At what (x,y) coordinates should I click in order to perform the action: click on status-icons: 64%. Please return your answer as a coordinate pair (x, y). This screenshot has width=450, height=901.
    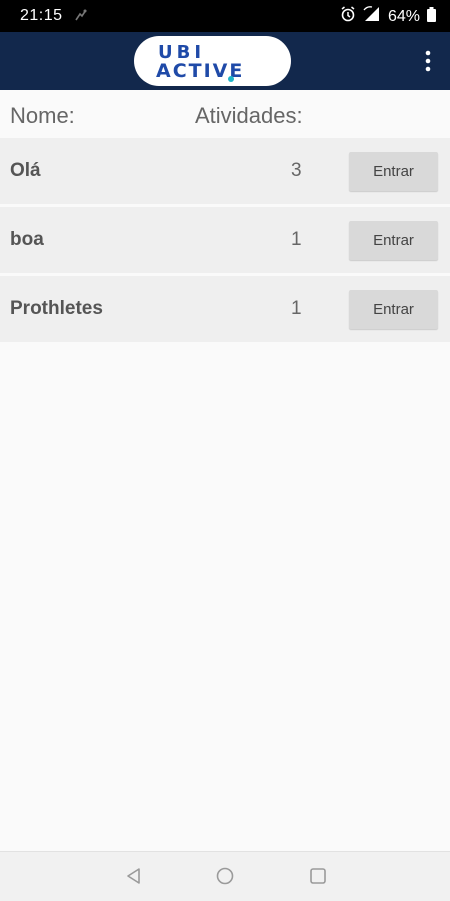
    Looking at the image, I should click on (388, 16).